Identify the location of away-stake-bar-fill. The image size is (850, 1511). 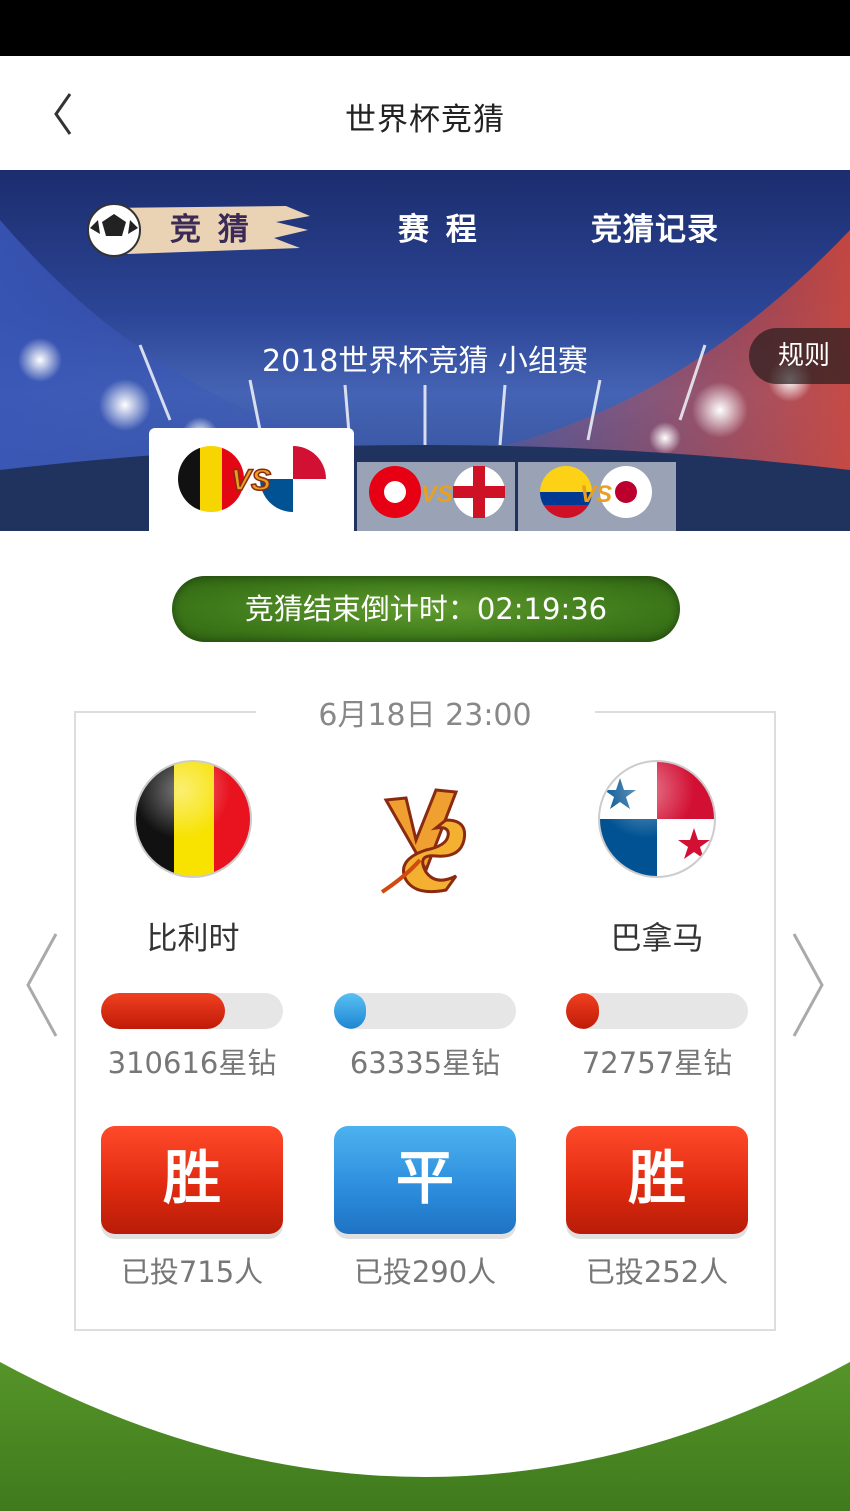
(582, 1011).